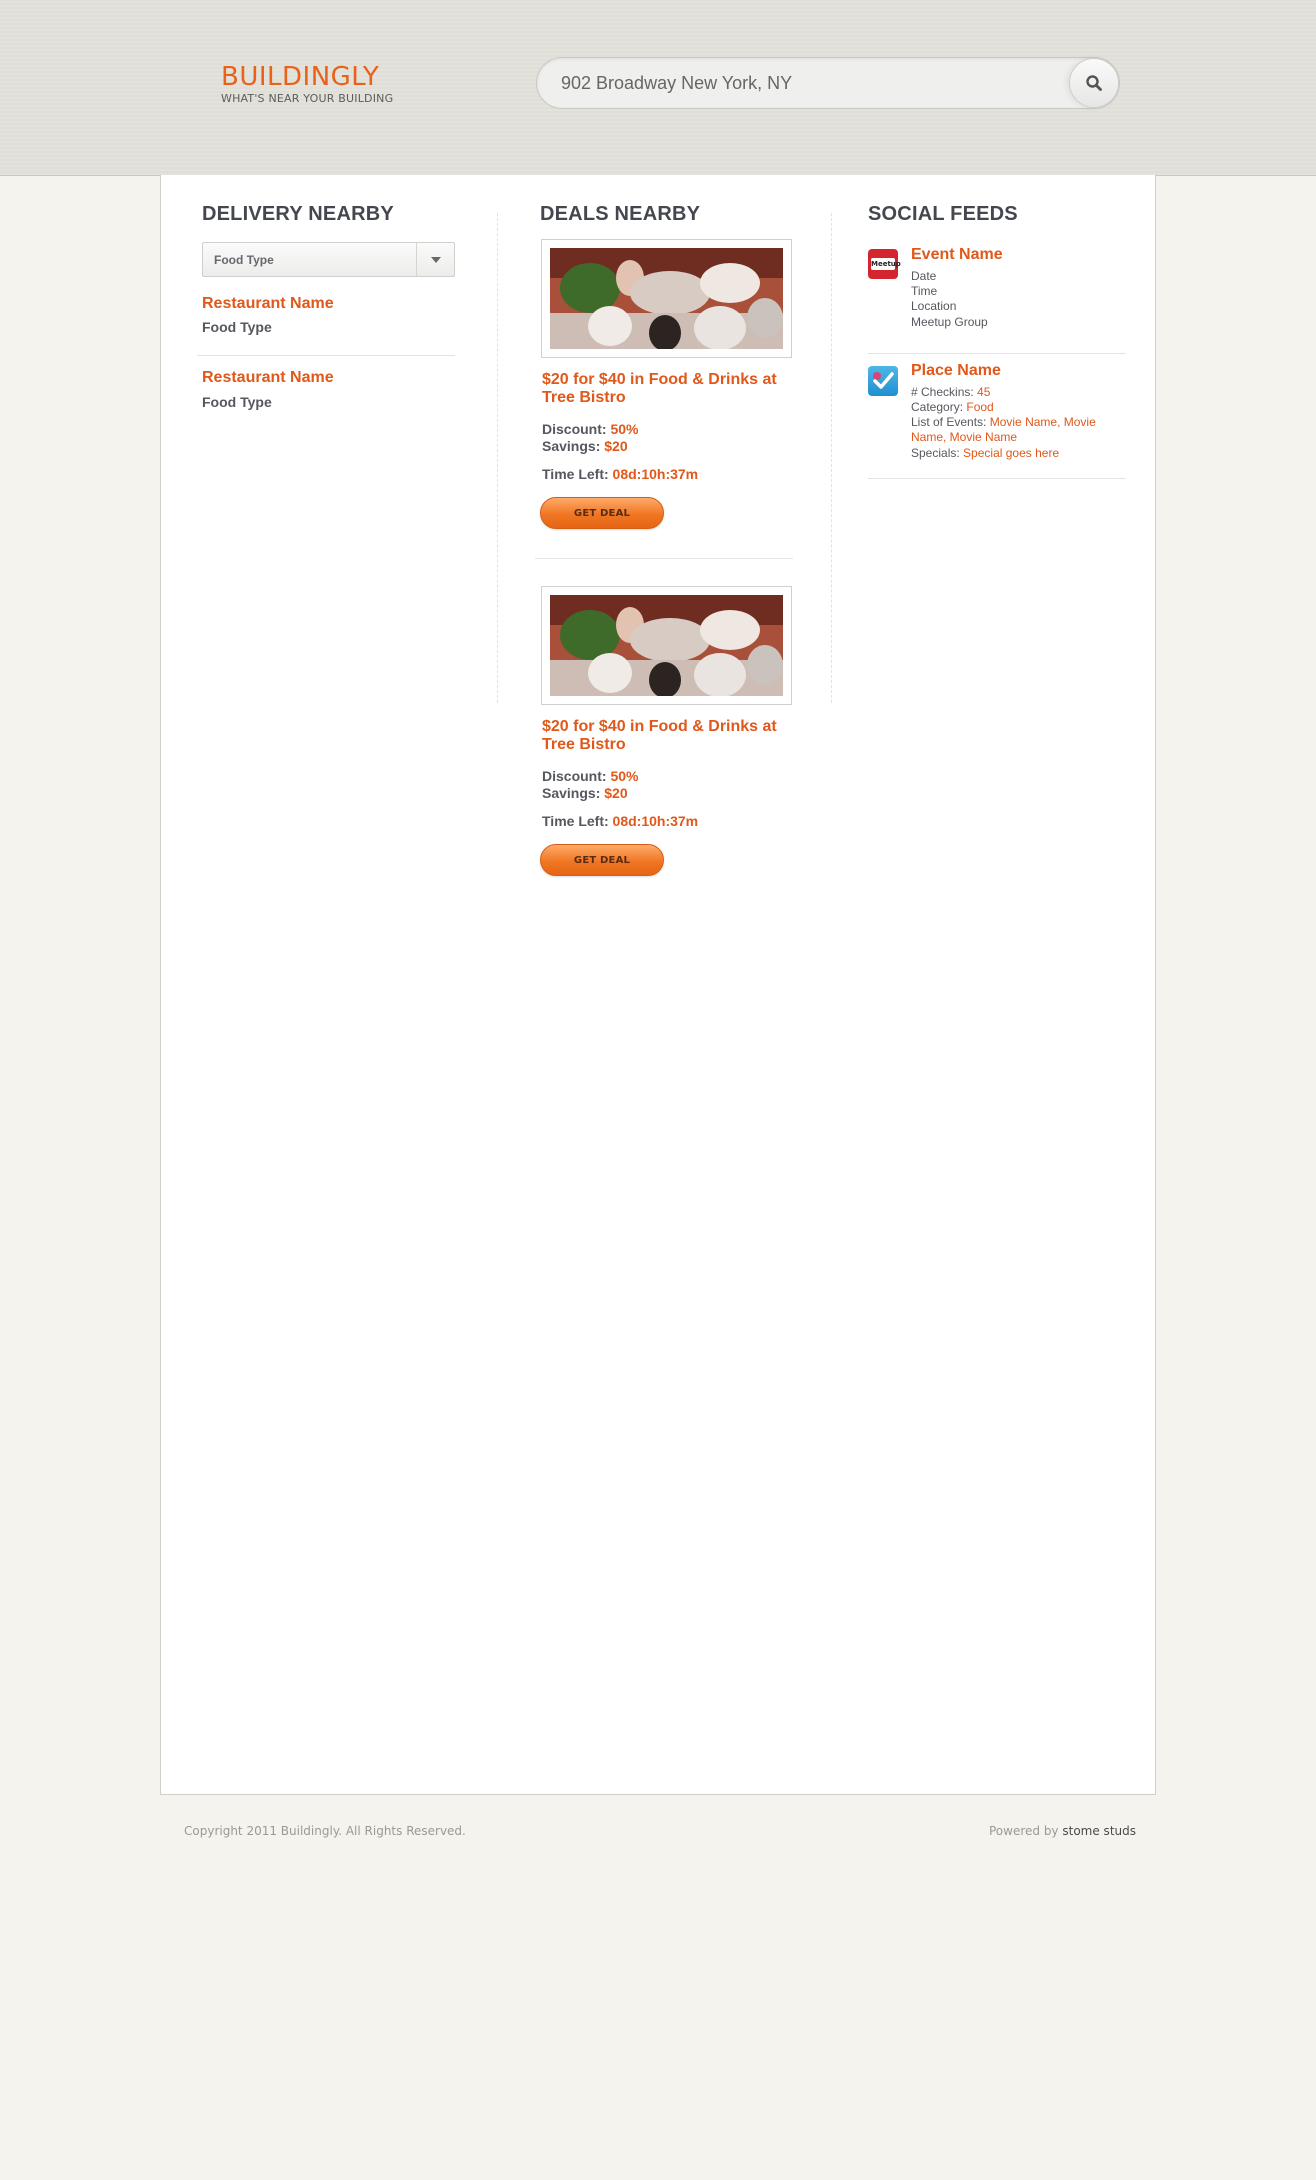  What do you see at coordinates (328, 259) in the screenshot?
I see `food-type-select: Food Type` at bounding box center [328, 259].